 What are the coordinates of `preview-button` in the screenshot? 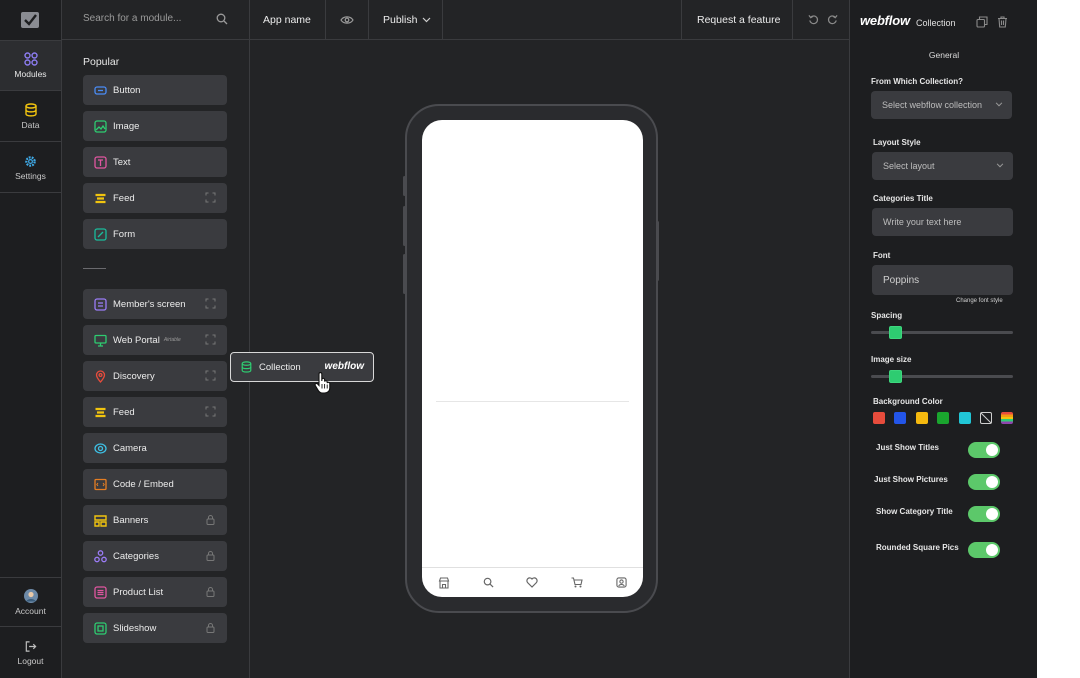 It's located at (347, 20).